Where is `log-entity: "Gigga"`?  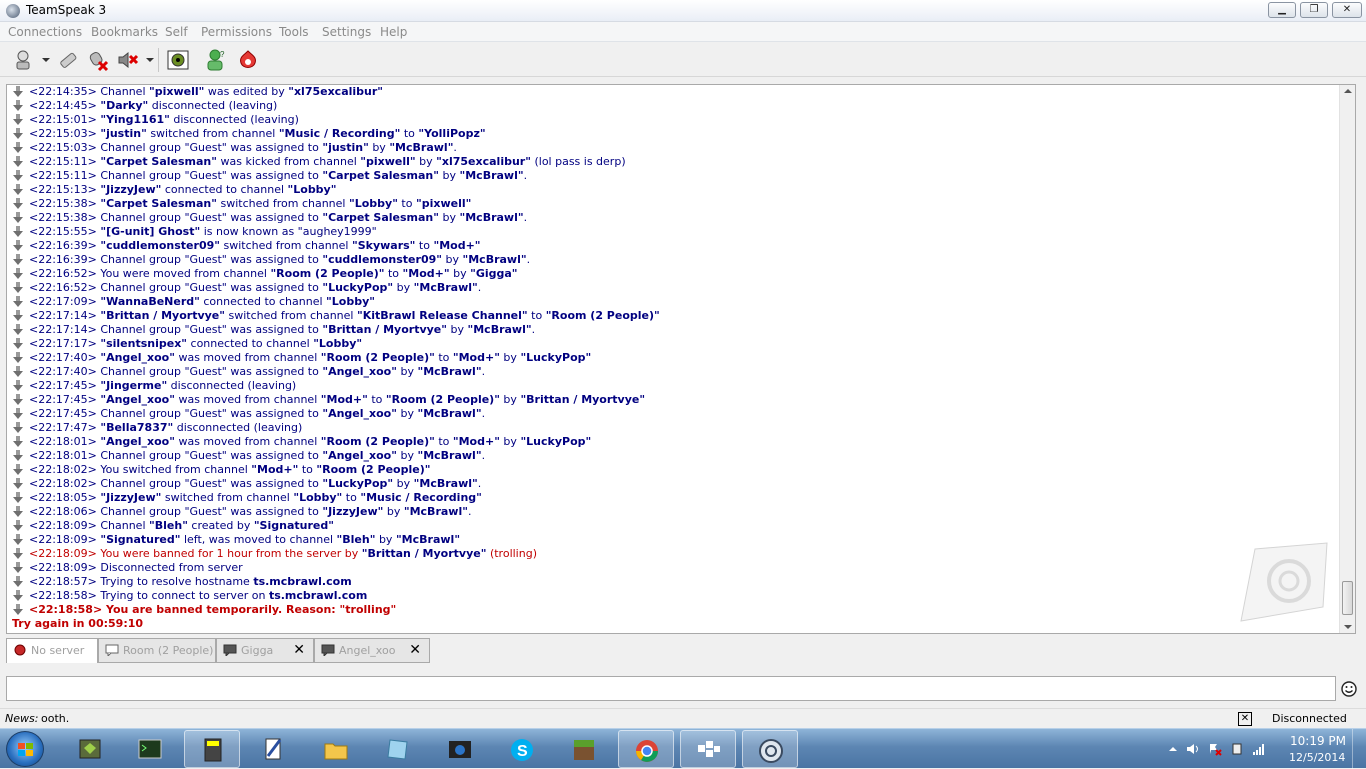
log-entity: "Gigga" is located at coordinates (494, 273).